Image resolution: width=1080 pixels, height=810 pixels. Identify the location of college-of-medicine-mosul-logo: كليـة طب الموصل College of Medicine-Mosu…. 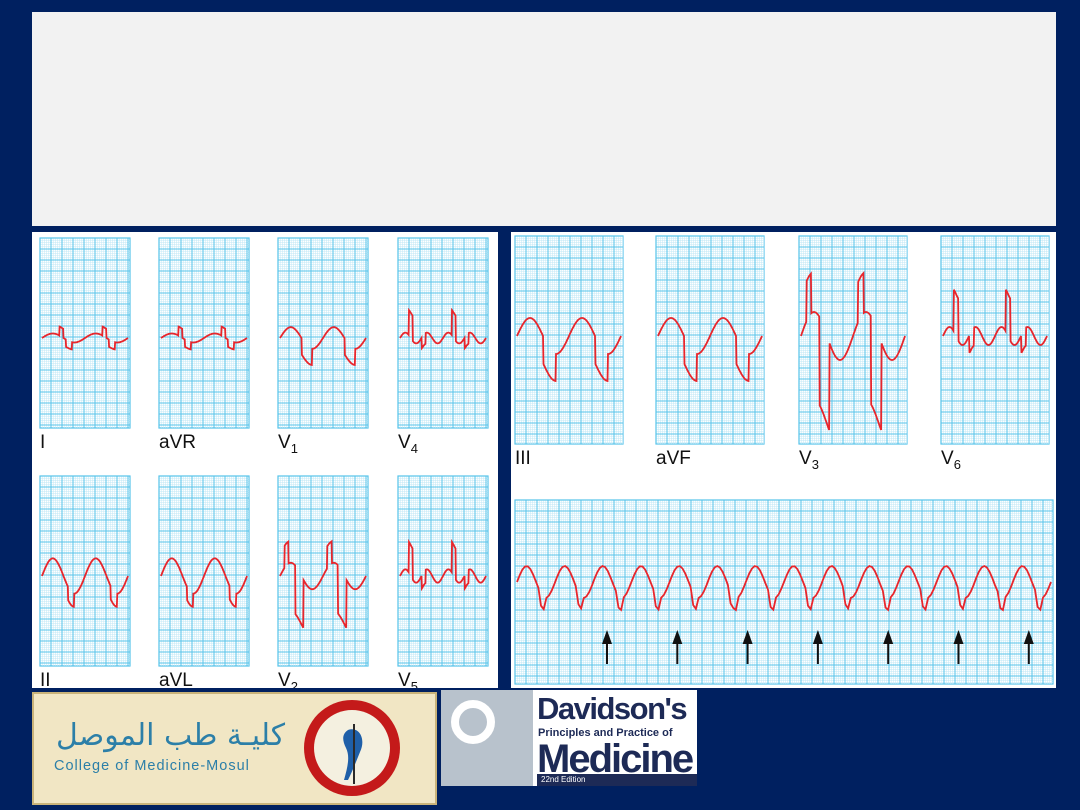
(234, 748).